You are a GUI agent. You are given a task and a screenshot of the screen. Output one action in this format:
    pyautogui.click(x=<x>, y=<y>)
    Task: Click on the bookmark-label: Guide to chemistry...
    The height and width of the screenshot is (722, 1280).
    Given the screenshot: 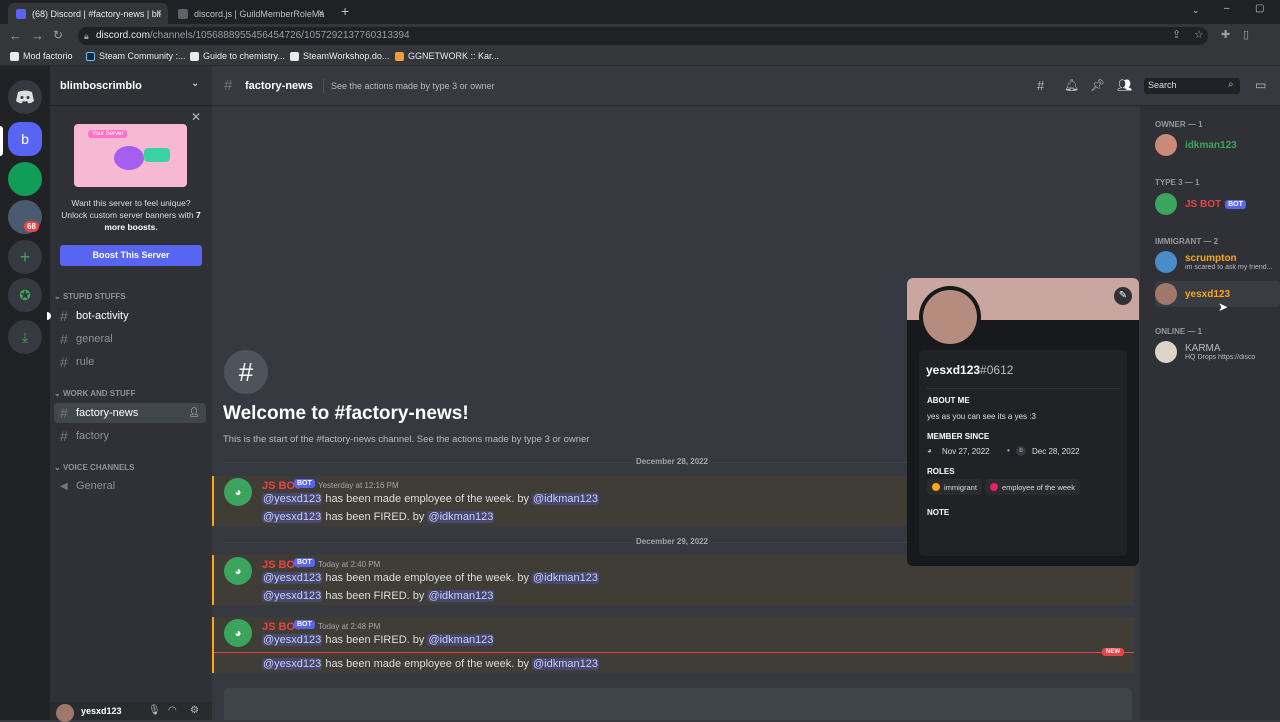 What is the action you would take?
    pyautogui.click(x=244, y=56)
    